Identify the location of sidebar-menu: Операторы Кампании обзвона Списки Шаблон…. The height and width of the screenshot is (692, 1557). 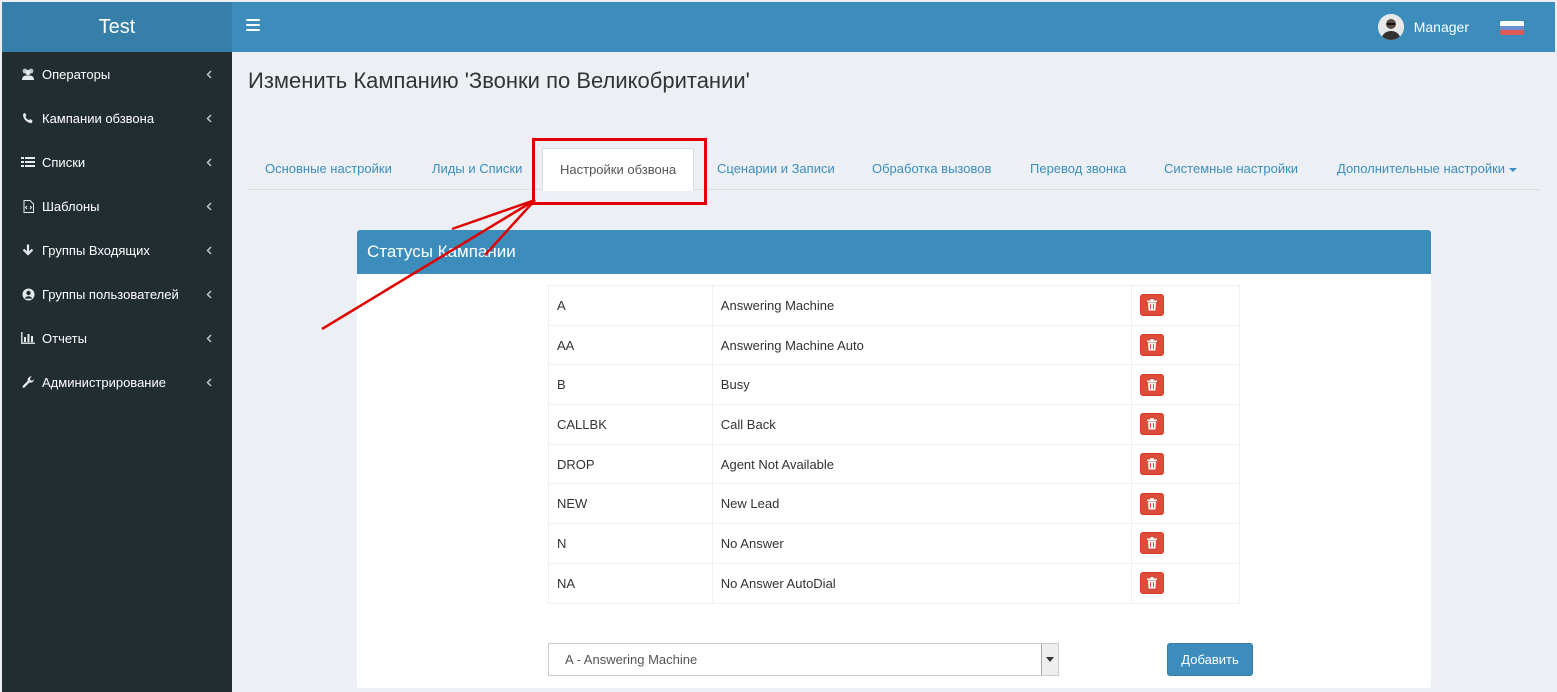
(117, 228).